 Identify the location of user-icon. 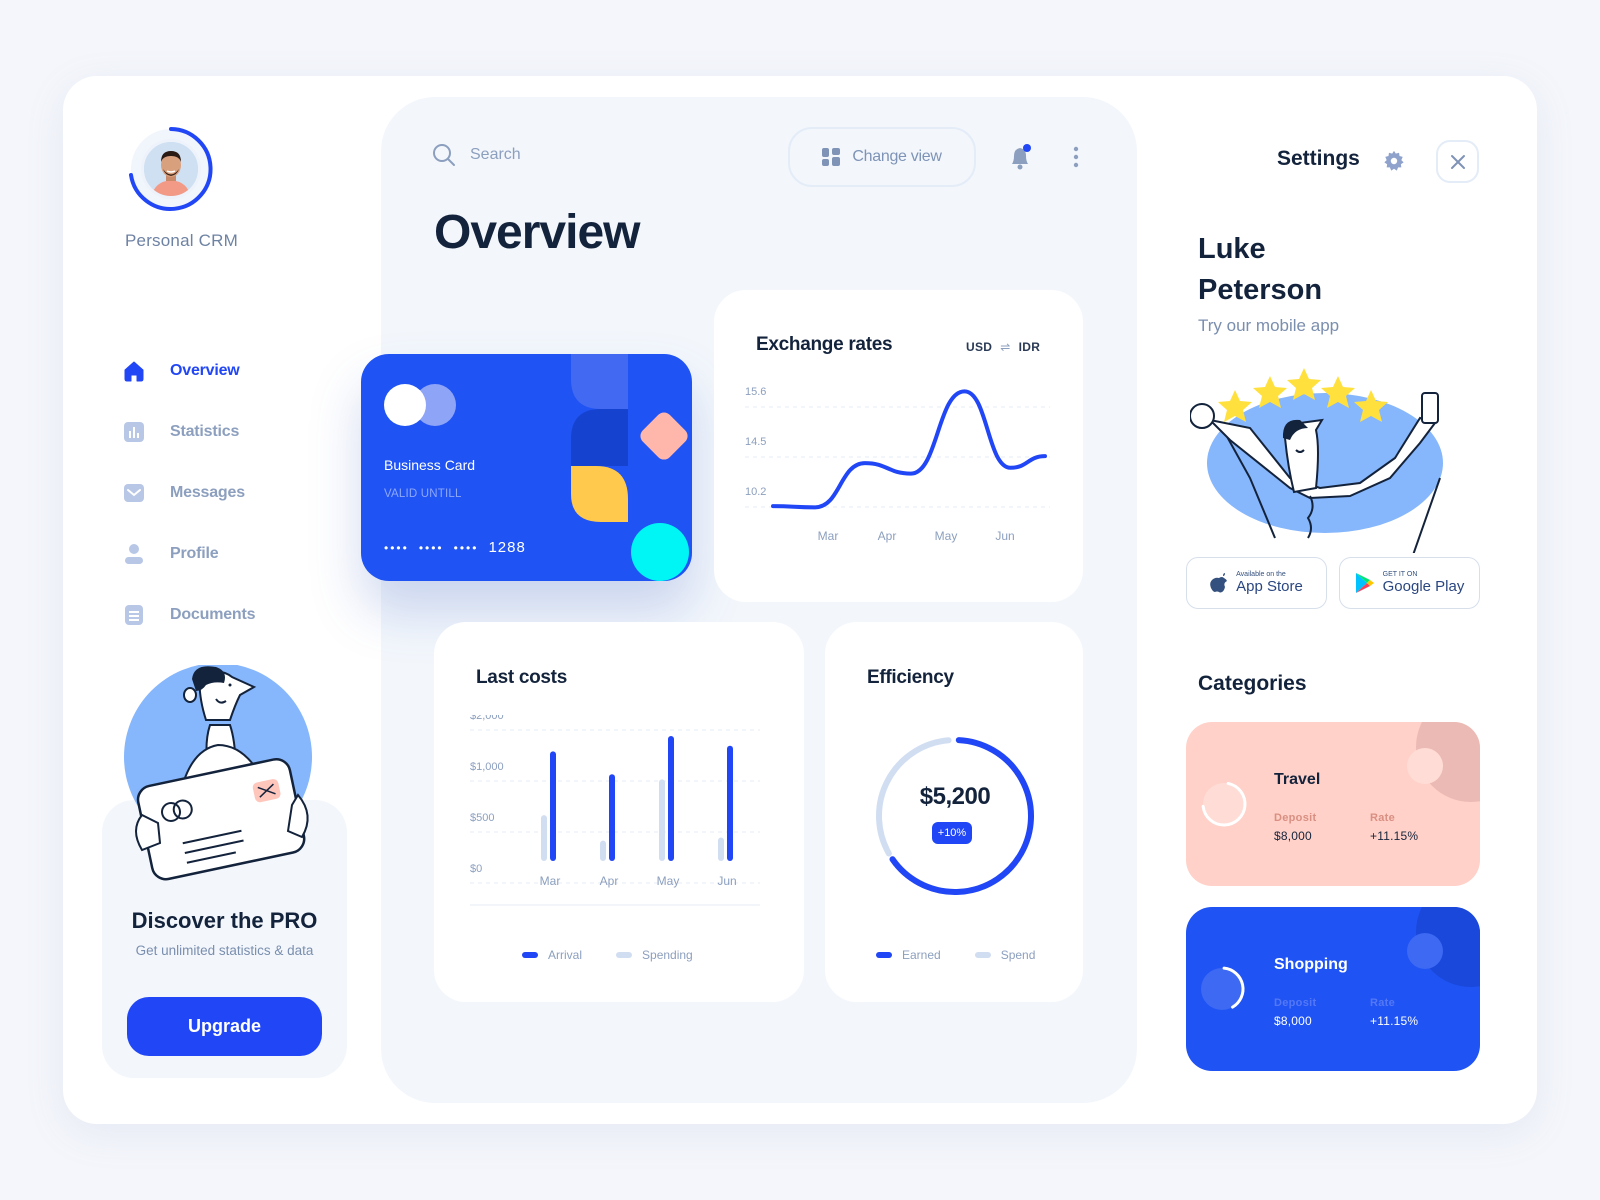
(134, 554).